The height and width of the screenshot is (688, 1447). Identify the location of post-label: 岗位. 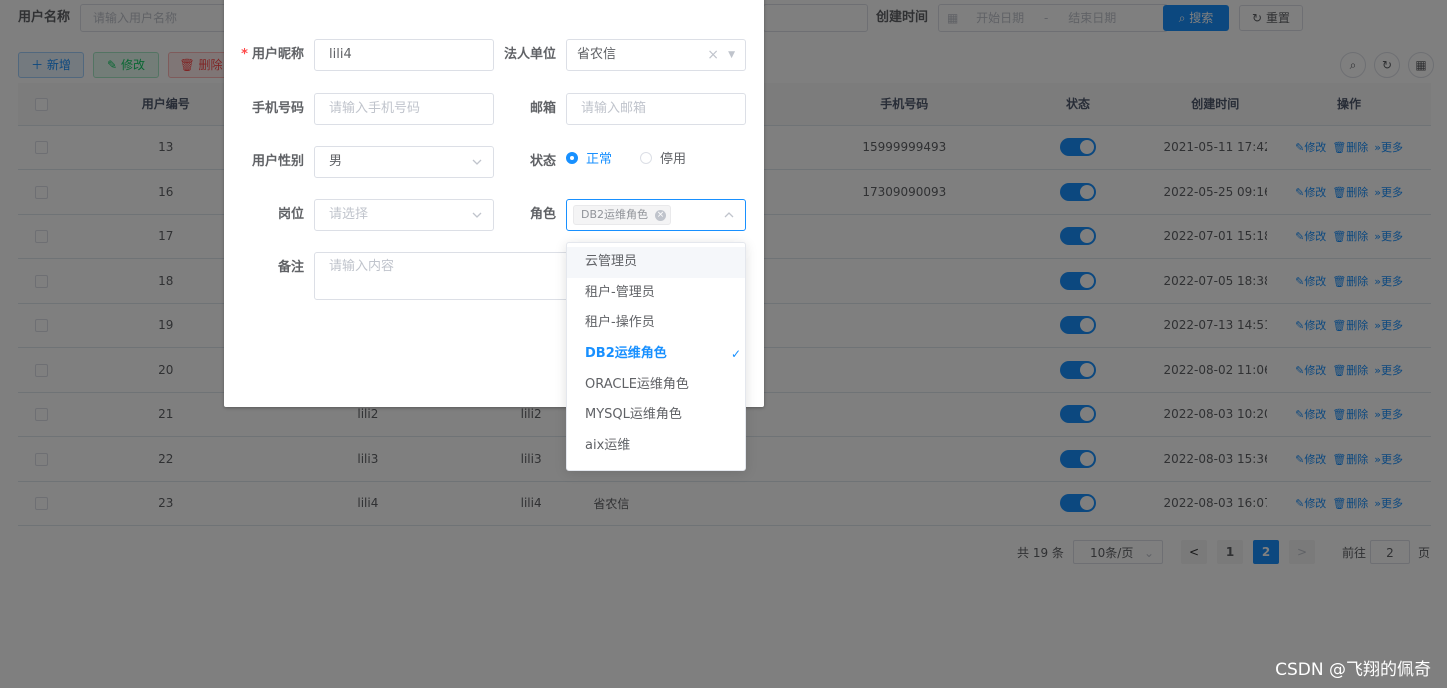
(290, 214).